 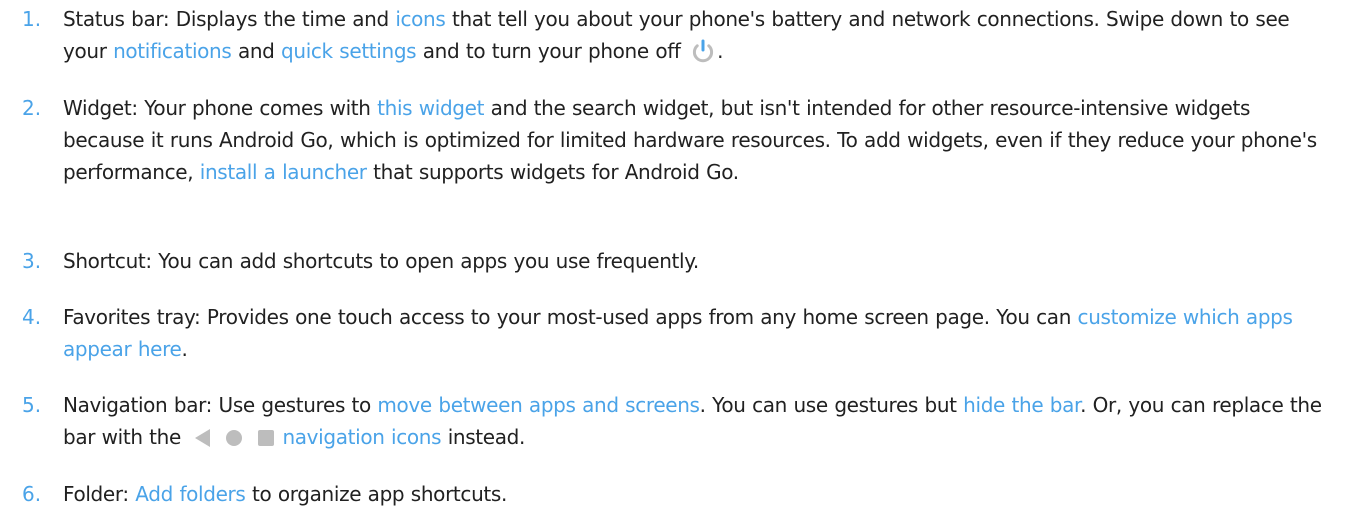 I want to click on item-number: 2., so click(x=32, y=108).